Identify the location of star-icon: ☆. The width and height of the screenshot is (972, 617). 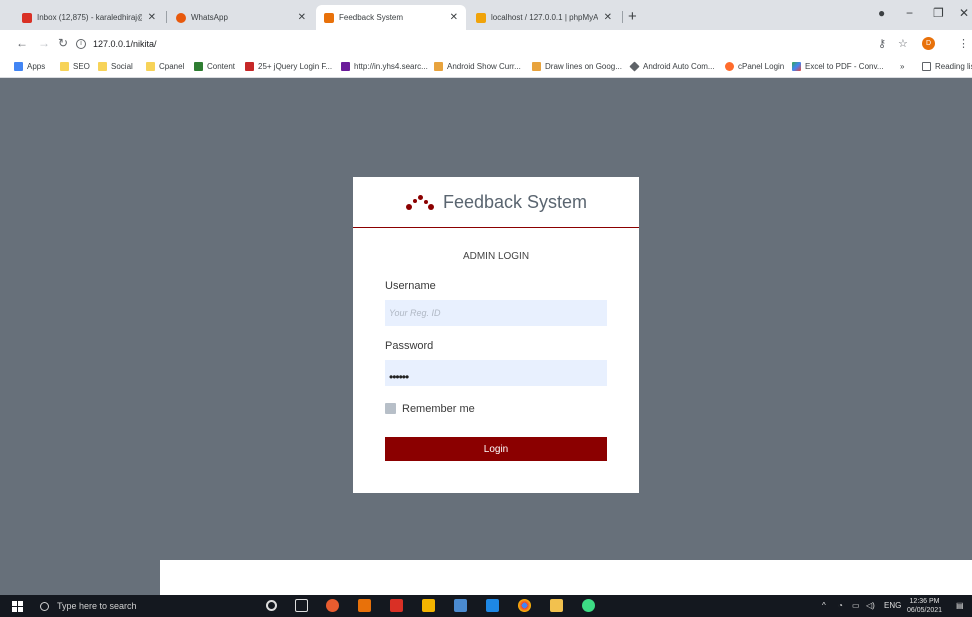
(903, 43).